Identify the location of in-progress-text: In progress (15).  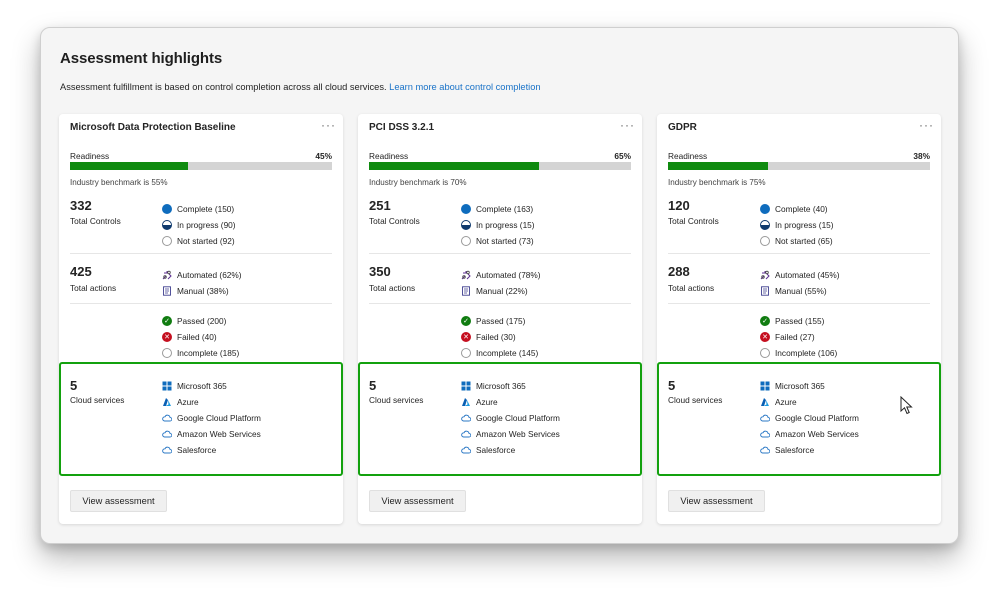
(804, 225).